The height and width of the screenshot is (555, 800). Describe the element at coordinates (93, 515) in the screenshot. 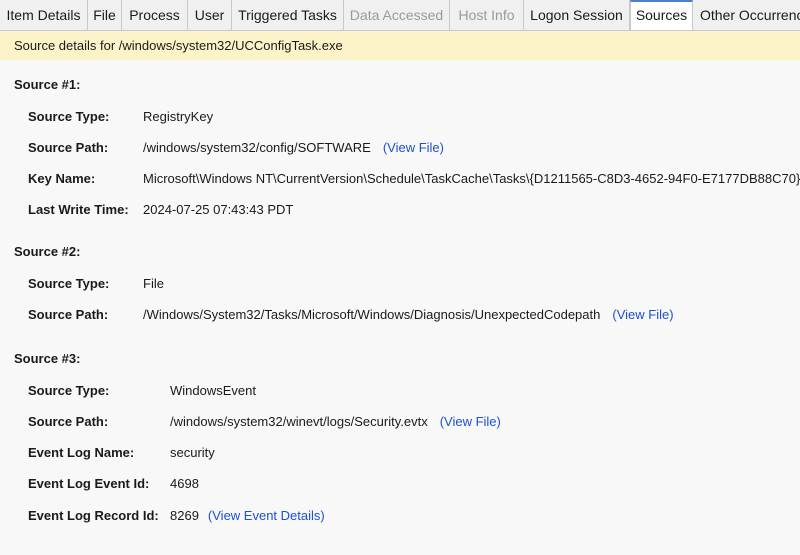

I see `source-3-record-id-label: Event Log Record Id:` at that location.